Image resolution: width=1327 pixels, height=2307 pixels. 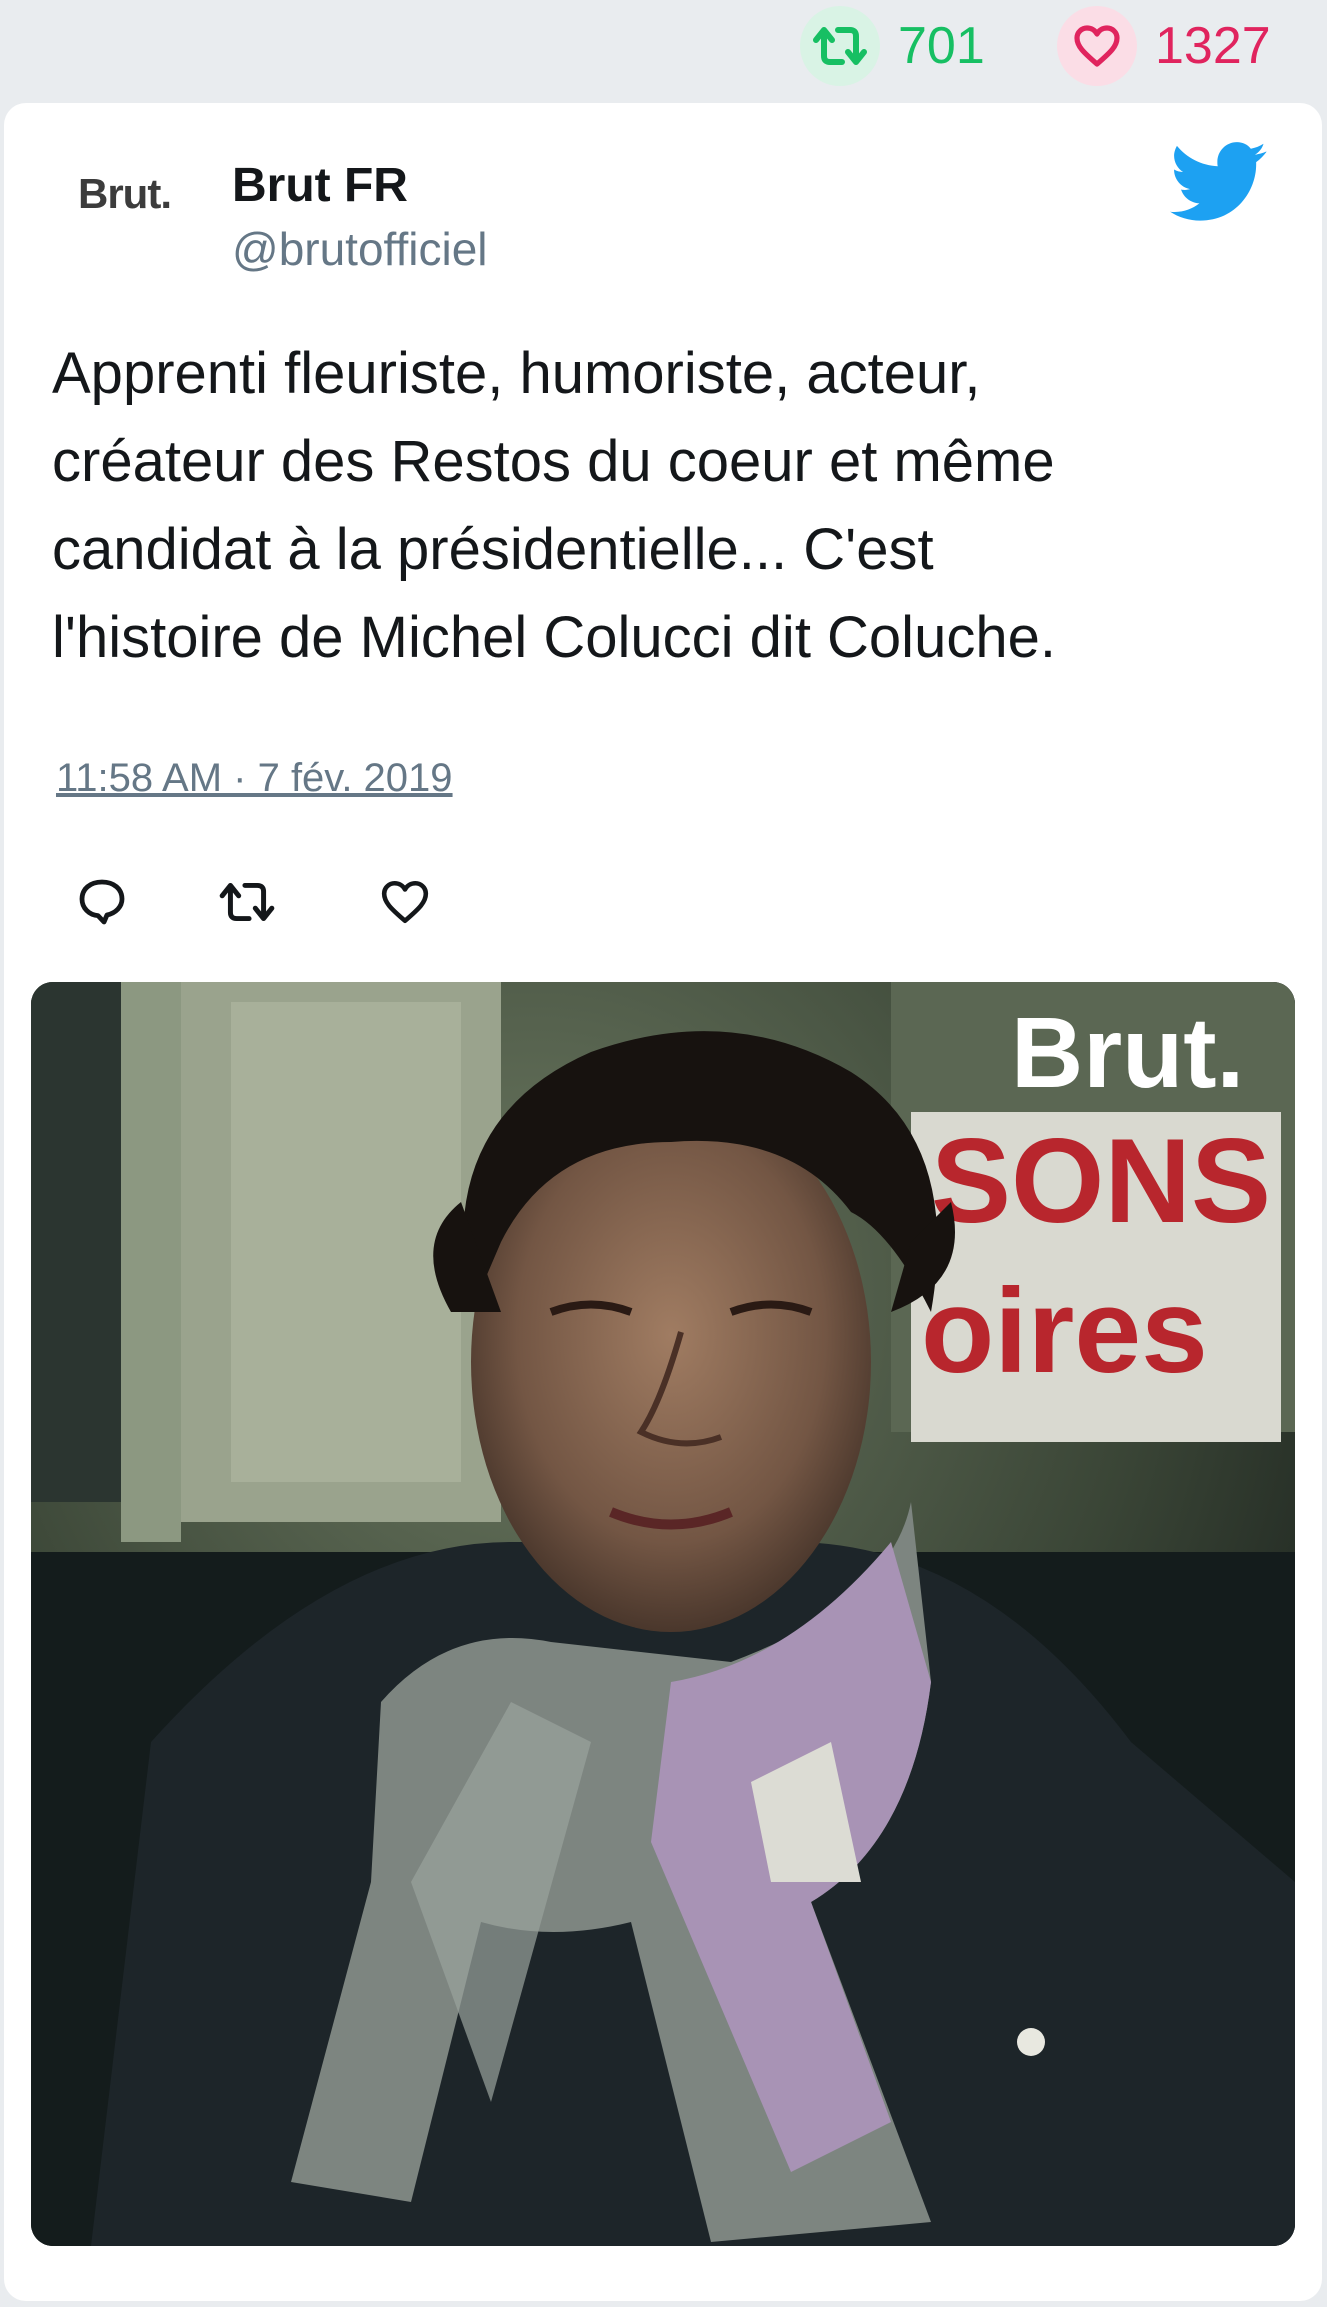 I want to click on sign-text-1: SONS, so click(x=1101, y=1181).